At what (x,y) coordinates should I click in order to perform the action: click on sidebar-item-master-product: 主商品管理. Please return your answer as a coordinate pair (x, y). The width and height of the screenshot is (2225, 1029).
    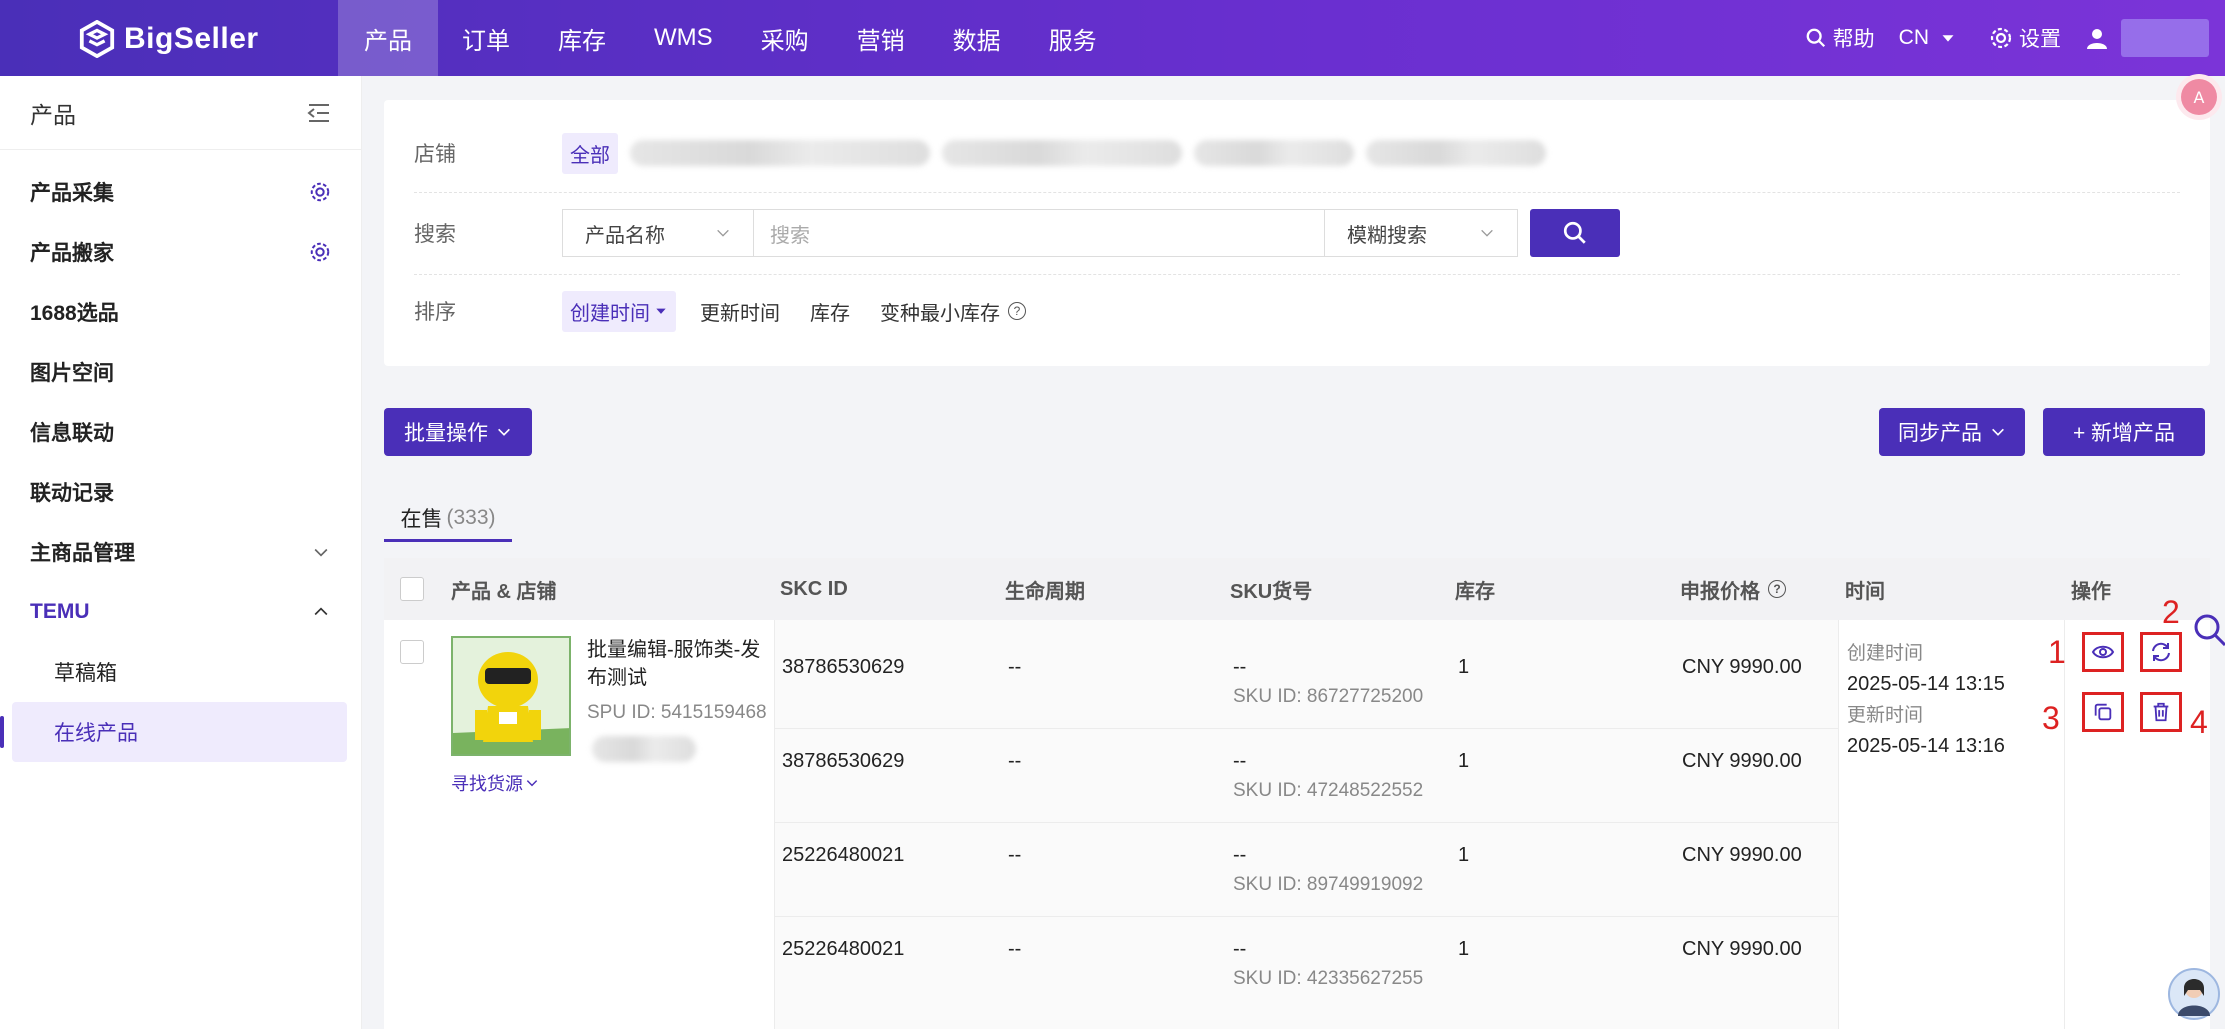
    Looking at the image, I should click on (180, 552).